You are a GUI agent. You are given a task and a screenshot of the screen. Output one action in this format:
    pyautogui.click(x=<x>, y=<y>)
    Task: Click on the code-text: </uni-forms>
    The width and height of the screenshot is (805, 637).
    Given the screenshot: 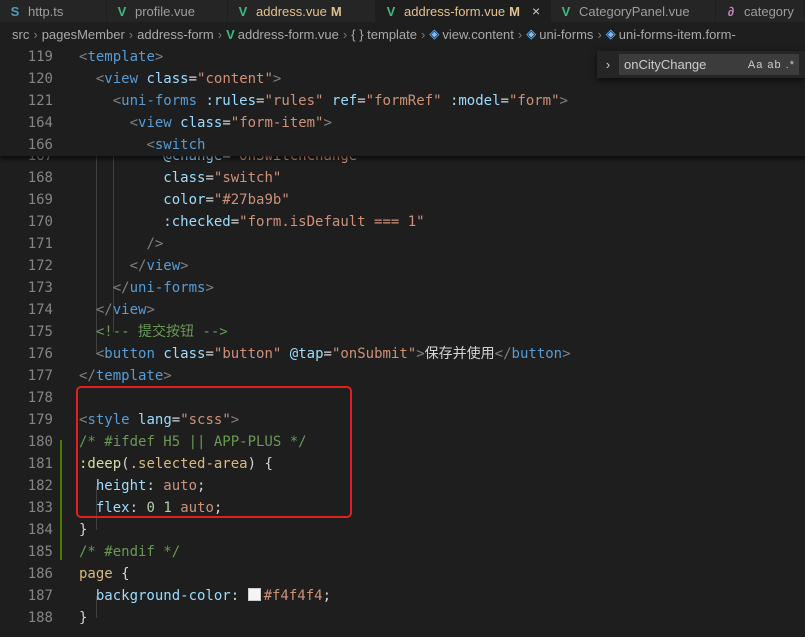 What is the action you would take?
    pyautogui.click(x=163, y=288)
    